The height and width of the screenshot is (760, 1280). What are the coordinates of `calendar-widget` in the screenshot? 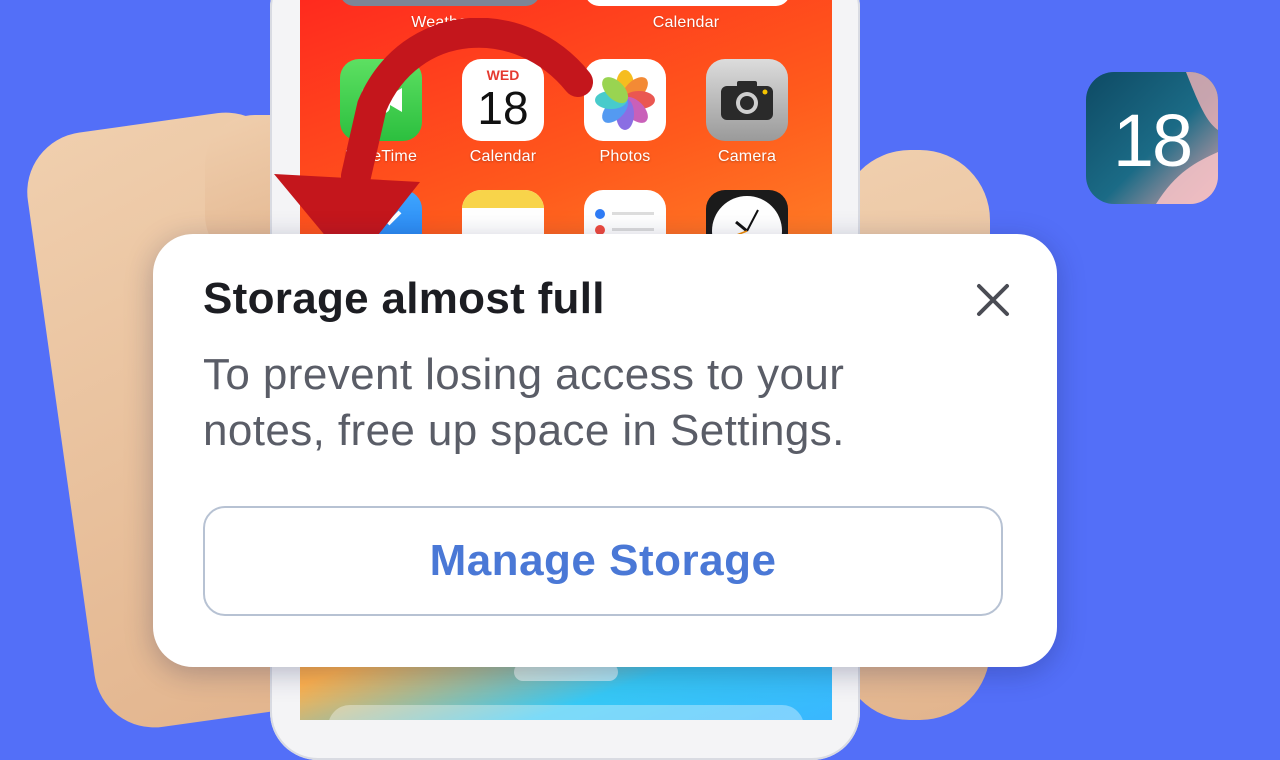 It's located at (687, 3).